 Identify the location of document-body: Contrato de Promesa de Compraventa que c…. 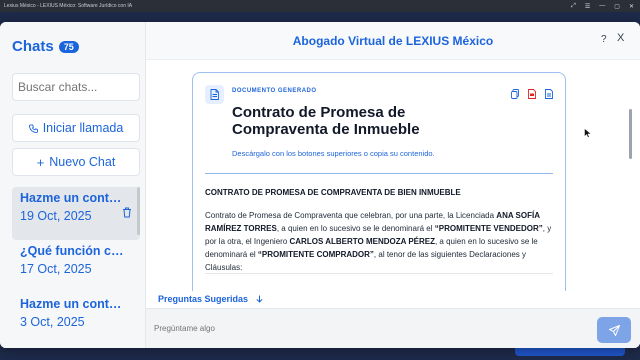
(380, 241).